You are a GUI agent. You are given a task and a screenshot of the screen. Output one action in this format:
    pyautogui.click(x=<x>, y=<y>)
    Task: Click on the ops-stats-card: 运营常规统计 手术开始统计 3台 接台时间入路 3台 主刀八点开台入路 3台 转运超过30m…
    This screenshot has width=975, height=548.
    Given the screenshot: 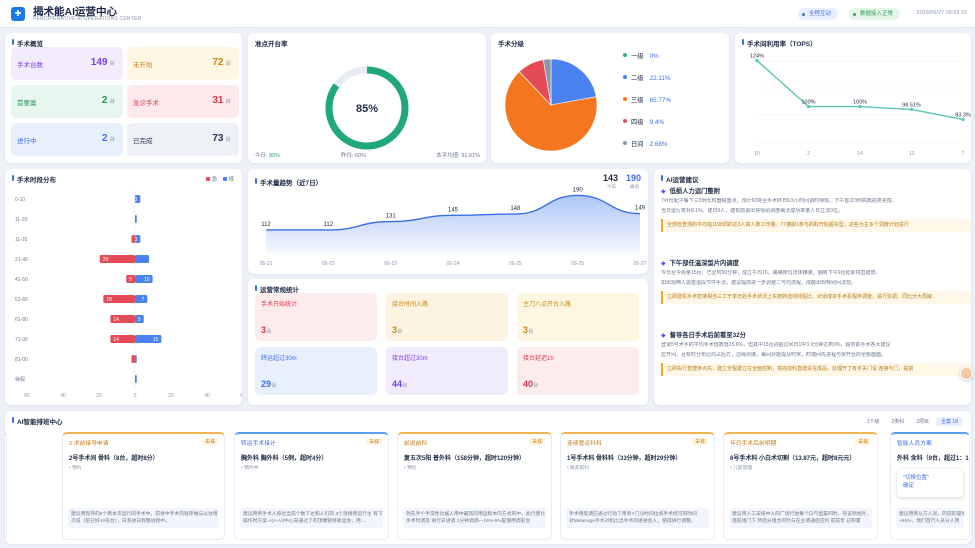 What is the action you would take?
    pyautogui.click(x=448, y=342)
    